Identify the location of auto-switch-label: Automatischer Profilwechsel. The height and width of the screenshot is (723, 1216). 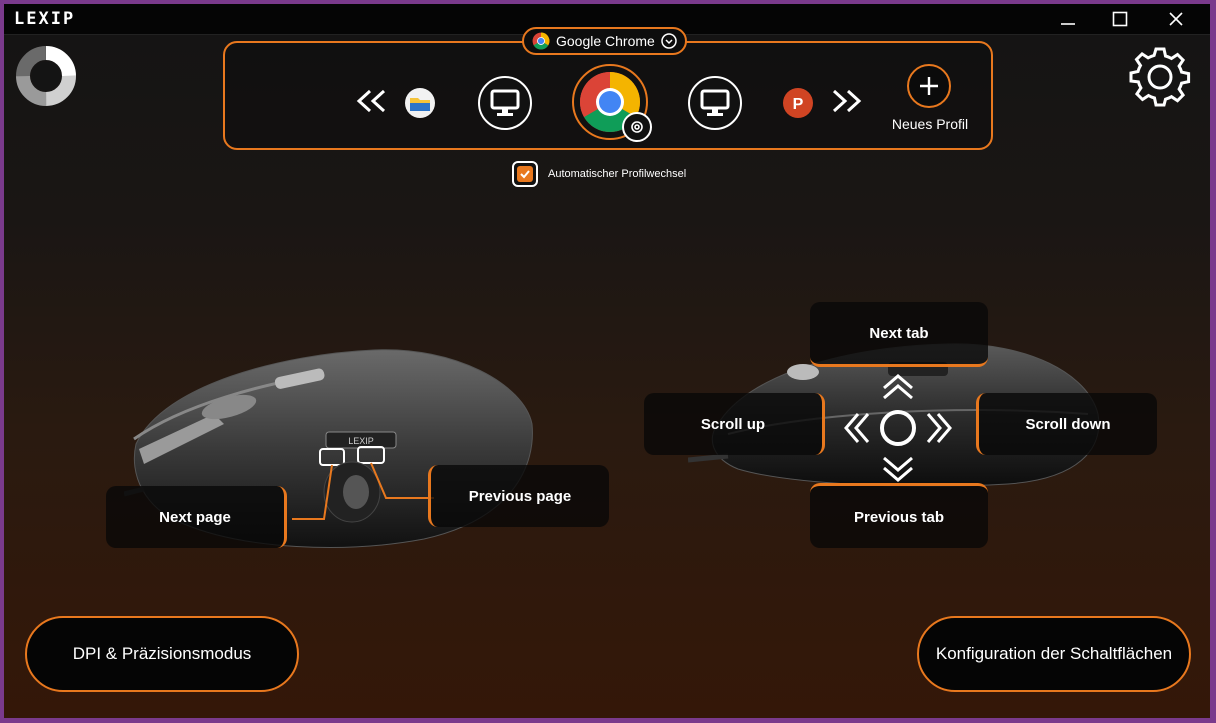
(617, 174).